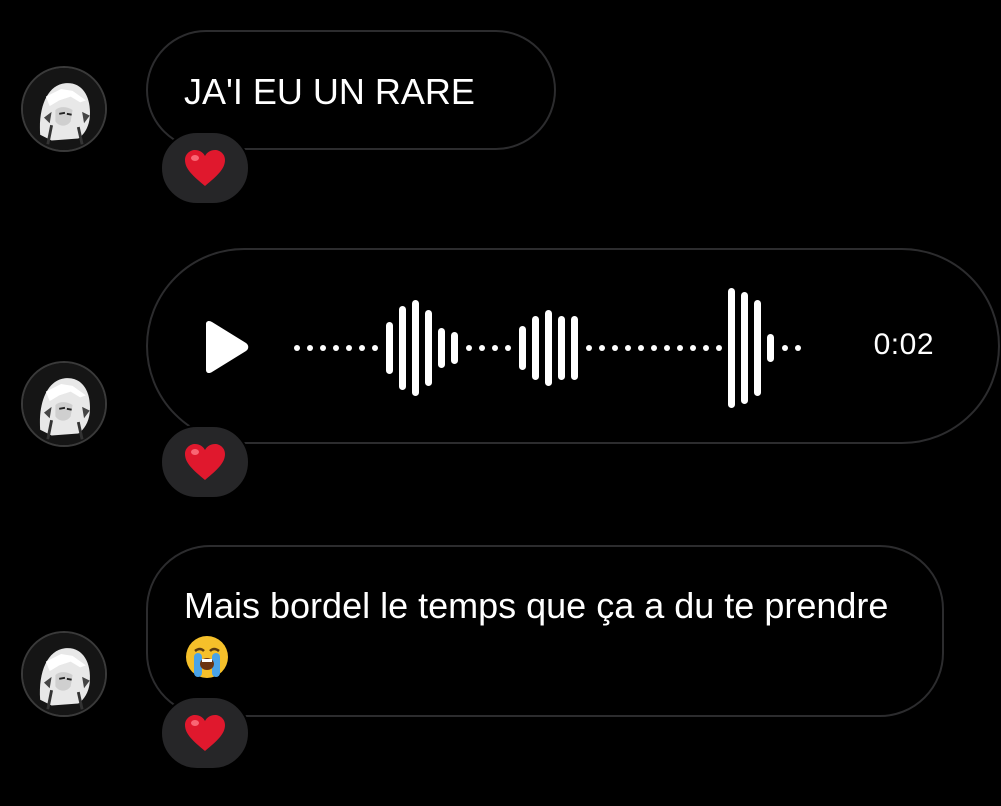 The width and height of the screenshot is (1001, 806). Describe the element at coordinates (903, 344) in the screenshot. I see `voice-duration: 0:02` at that location.